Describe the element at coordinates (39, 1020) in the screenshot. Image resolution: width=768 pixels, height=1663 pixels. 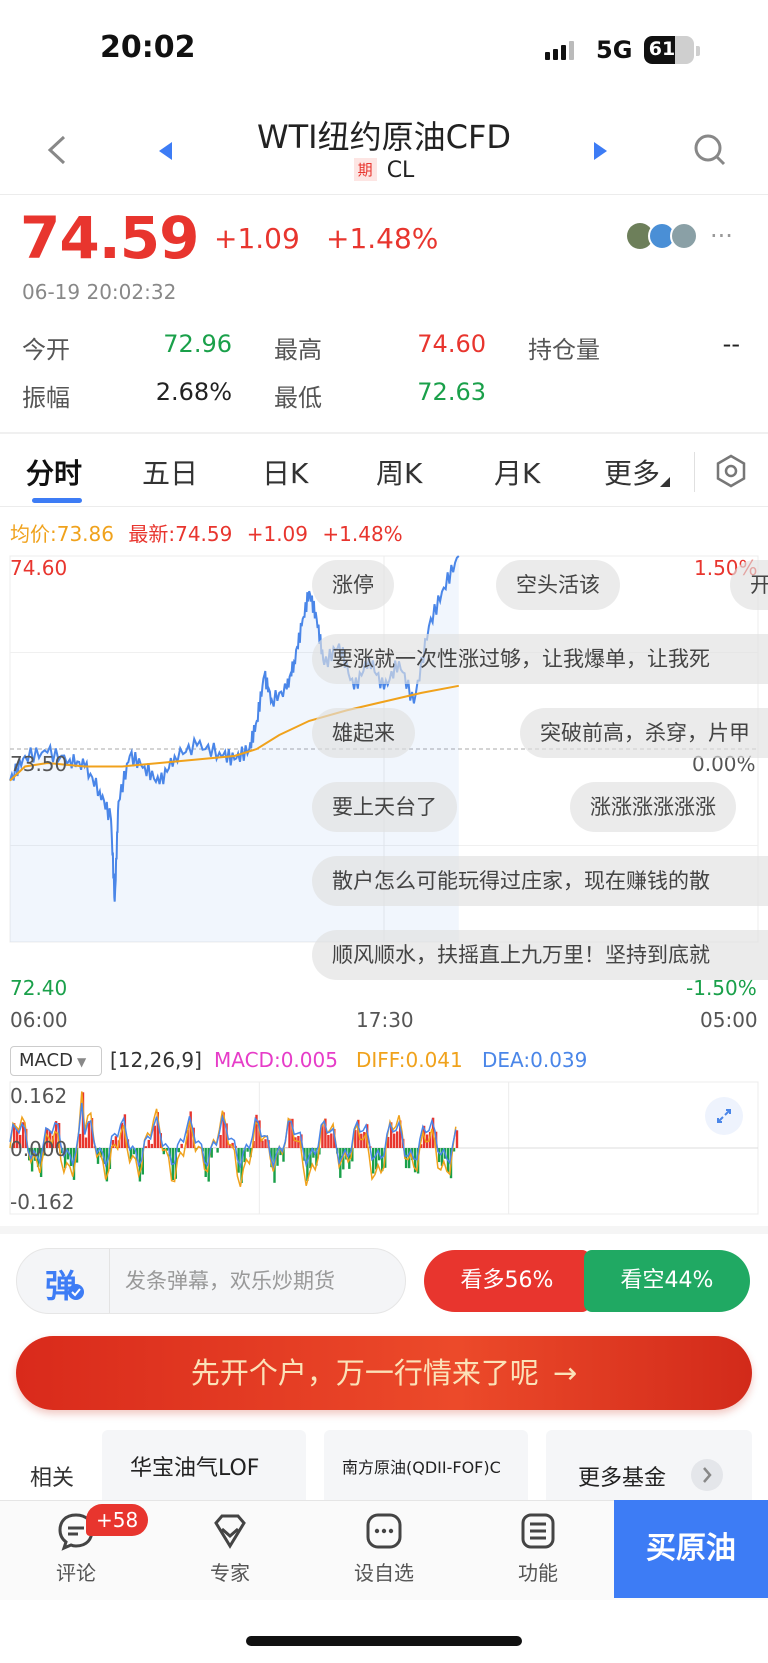
I see `x-label-start: 06:00` at that location.